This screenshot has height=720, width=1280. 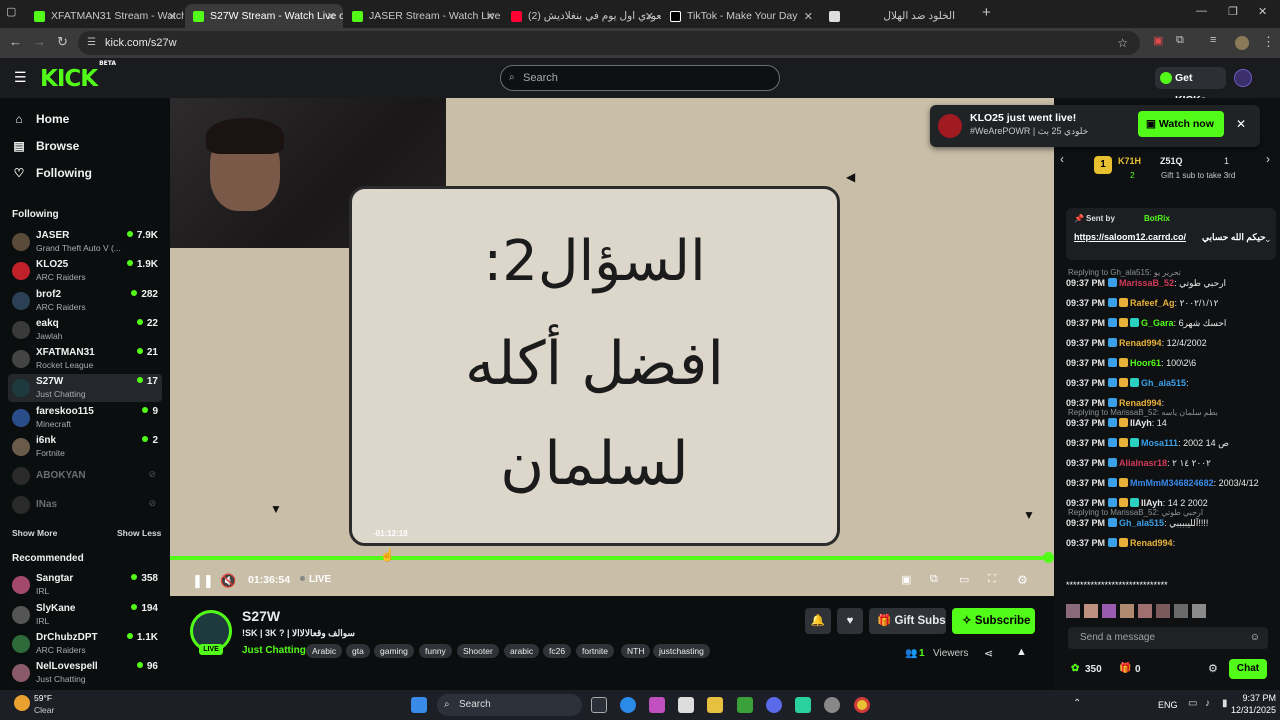 I want to click on chat-send-button: Chat, so click(x=1248, y=669).